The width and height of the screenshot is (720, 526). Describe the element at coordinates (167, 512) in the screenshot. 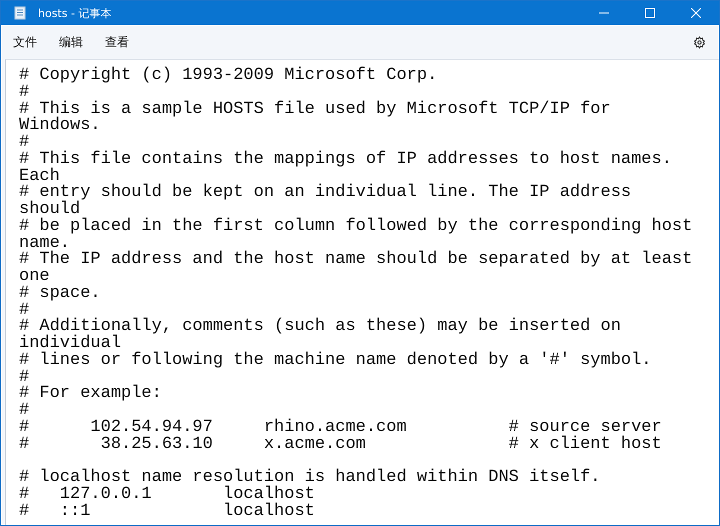

I see `text-line: # ::1 localhost` at that location.